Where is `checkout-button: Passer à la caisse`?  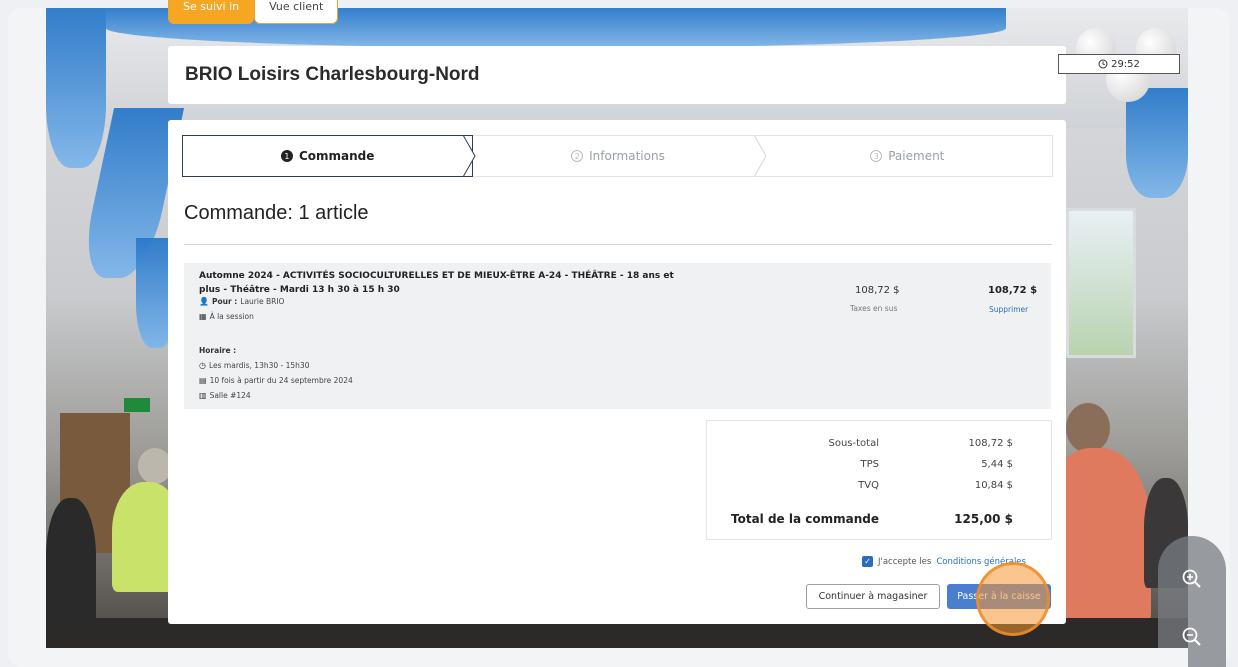
checkout-button: Passer à la caisse is located at coordinates (999, 596).